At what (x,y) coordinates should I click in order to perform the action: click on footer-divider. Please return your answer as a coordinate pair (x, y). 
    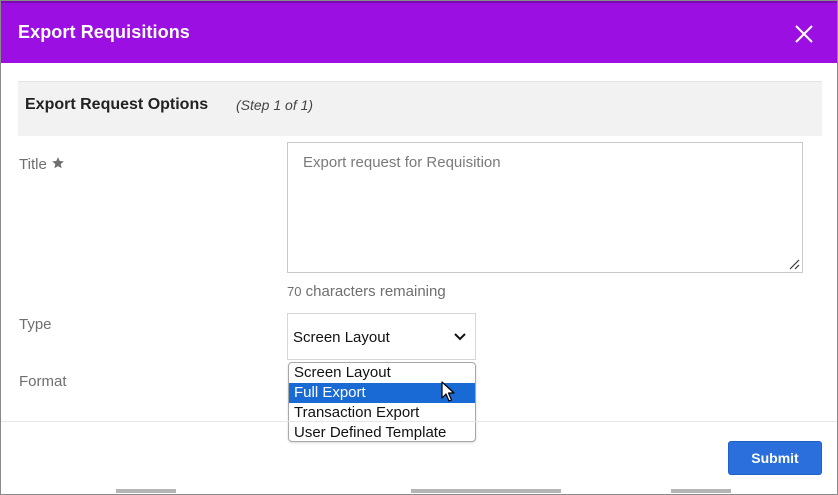
    Looking at the image, I should click on (419, 421).